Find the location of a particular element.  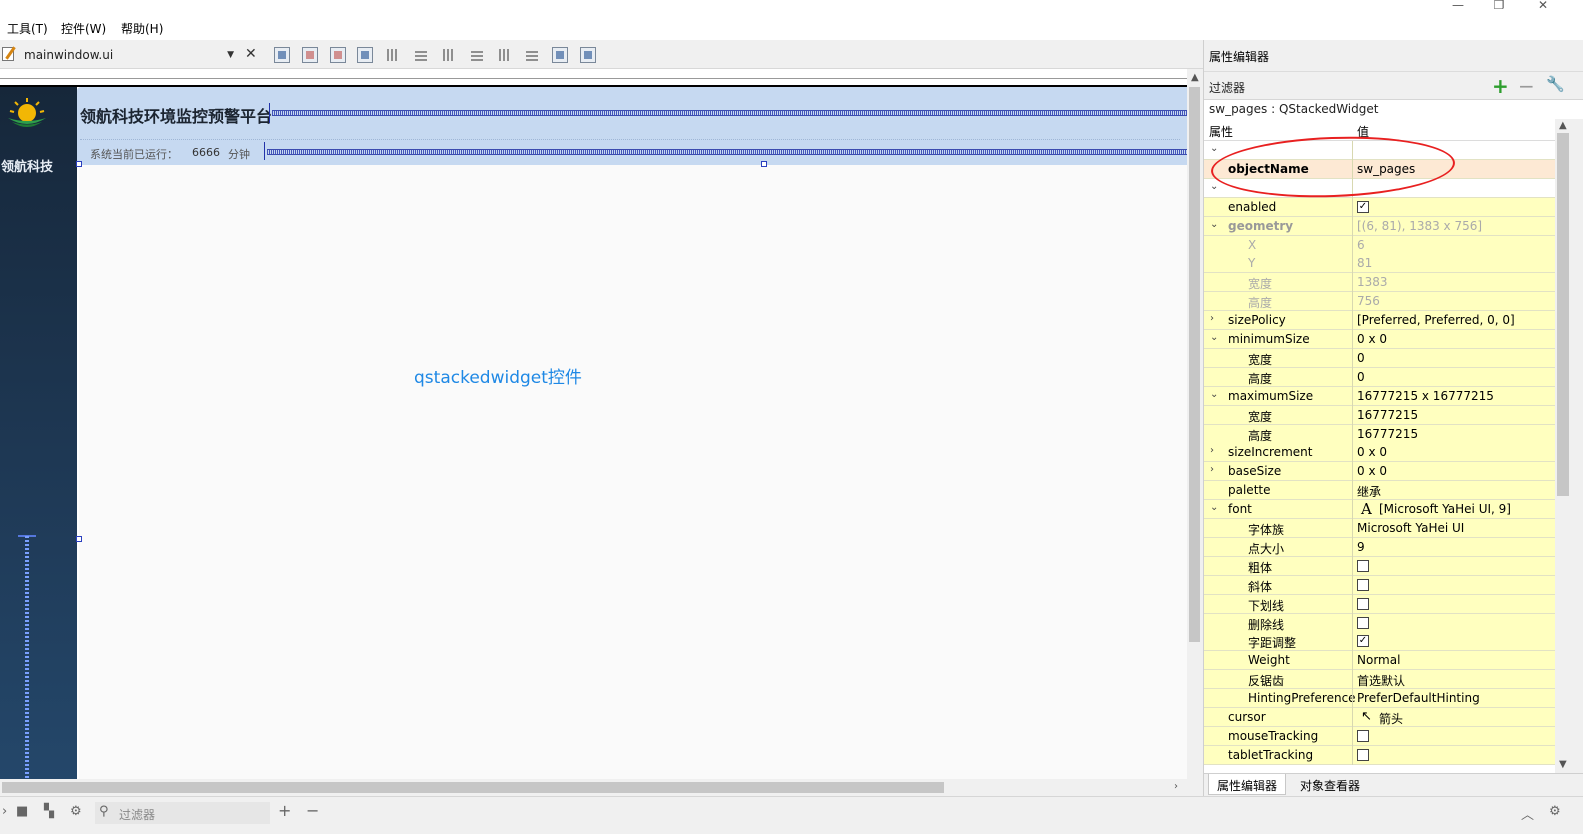

property-row: 字距调整 ✓ is located at coordinates (1379, 642).